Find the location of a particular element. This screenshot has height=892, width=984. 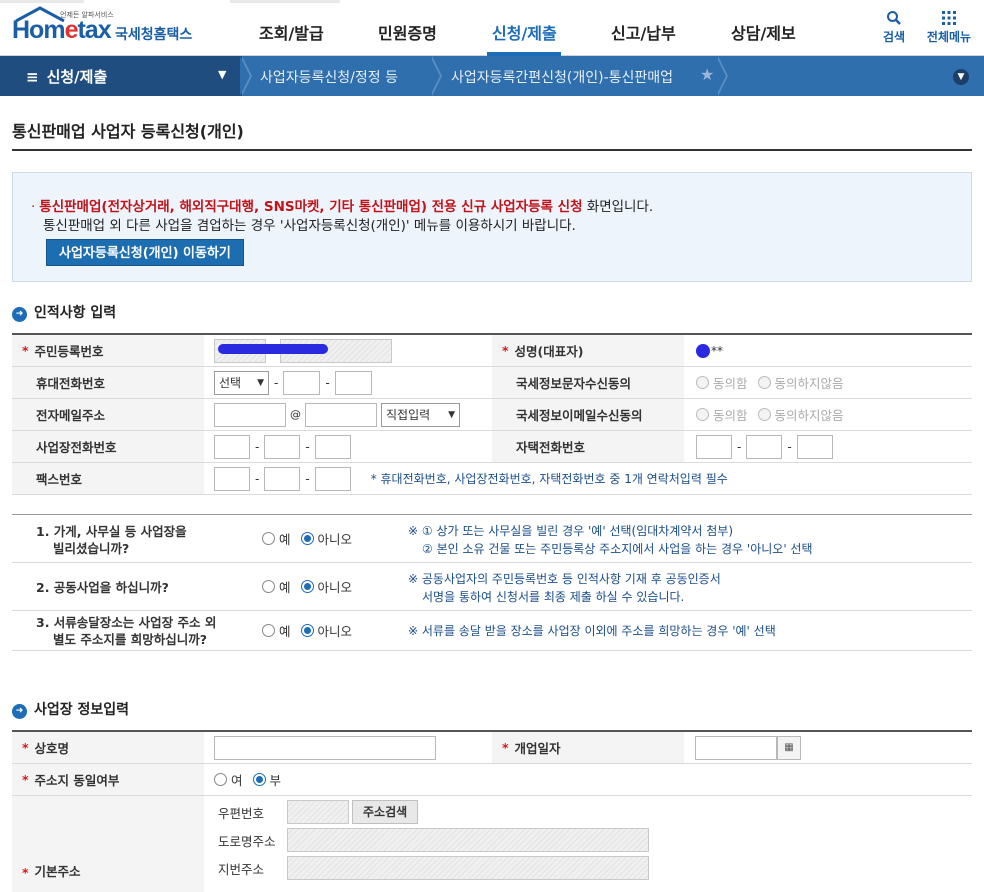

home-phone-2-input is located at coordinates (764, 446).